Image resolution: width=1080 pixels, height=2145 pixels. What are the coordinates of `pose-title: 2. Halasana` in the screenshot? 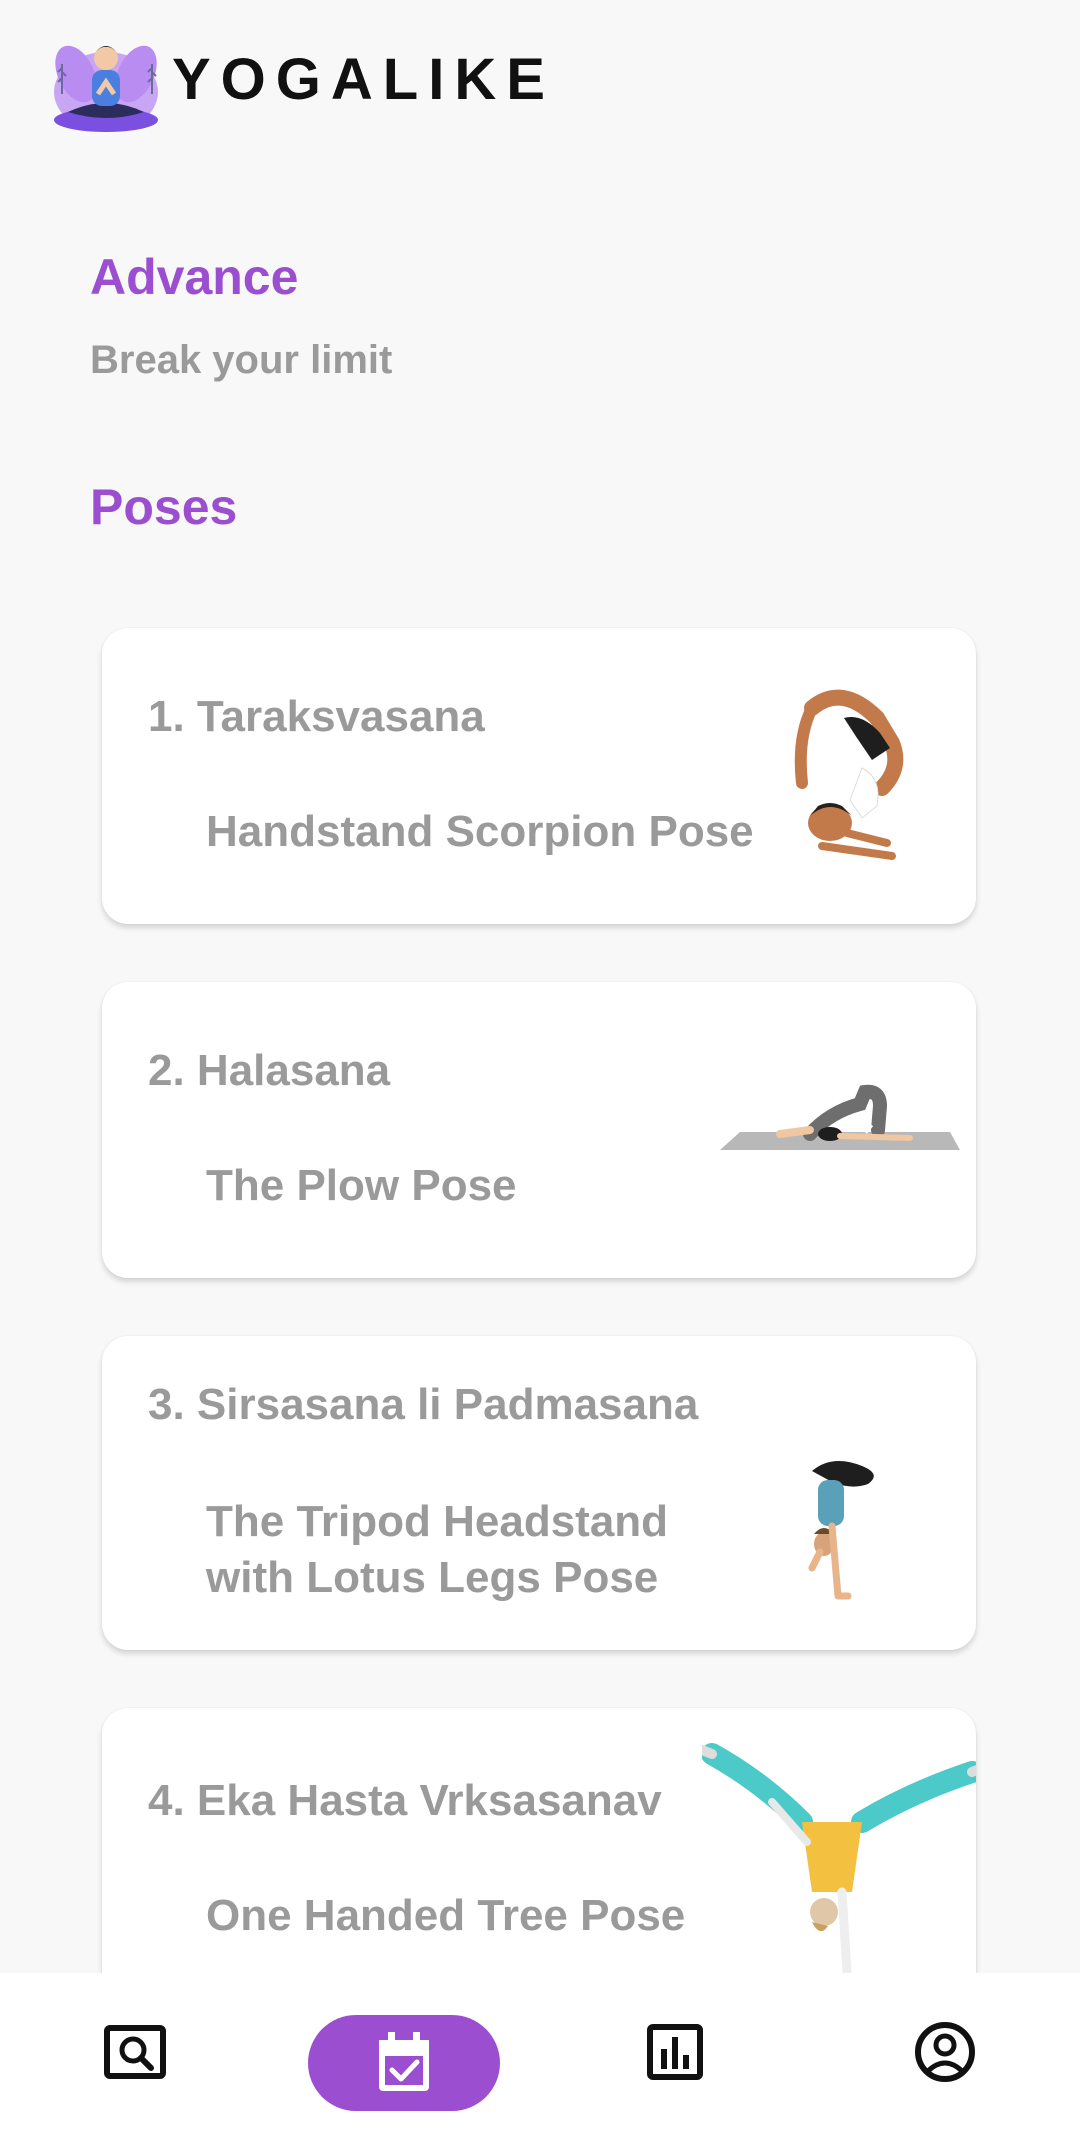 It's located at (269, 1070).